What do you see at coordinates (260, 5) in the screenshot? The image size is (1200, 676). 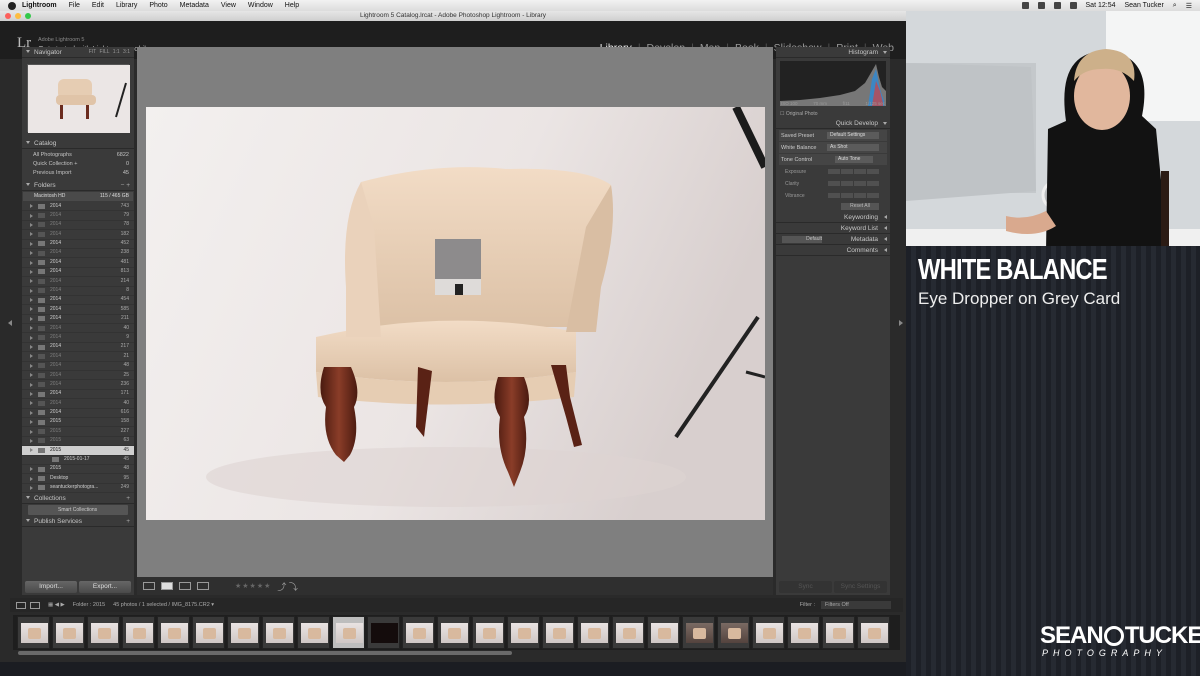 I see `menu-window: Window` at bounding box center [260, 5].